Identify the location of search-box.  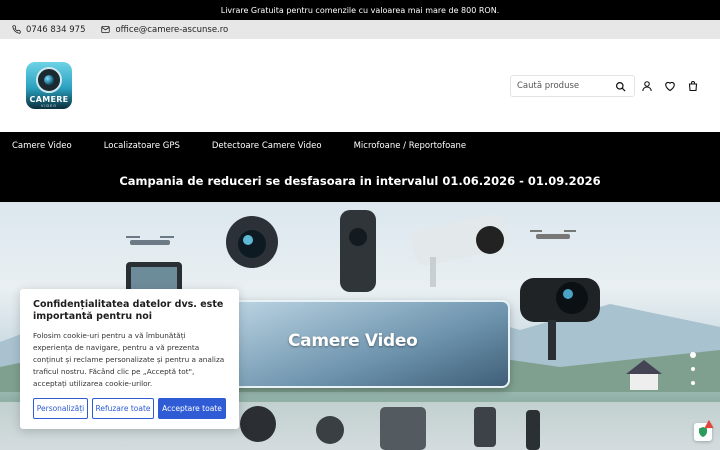
(572, 86).